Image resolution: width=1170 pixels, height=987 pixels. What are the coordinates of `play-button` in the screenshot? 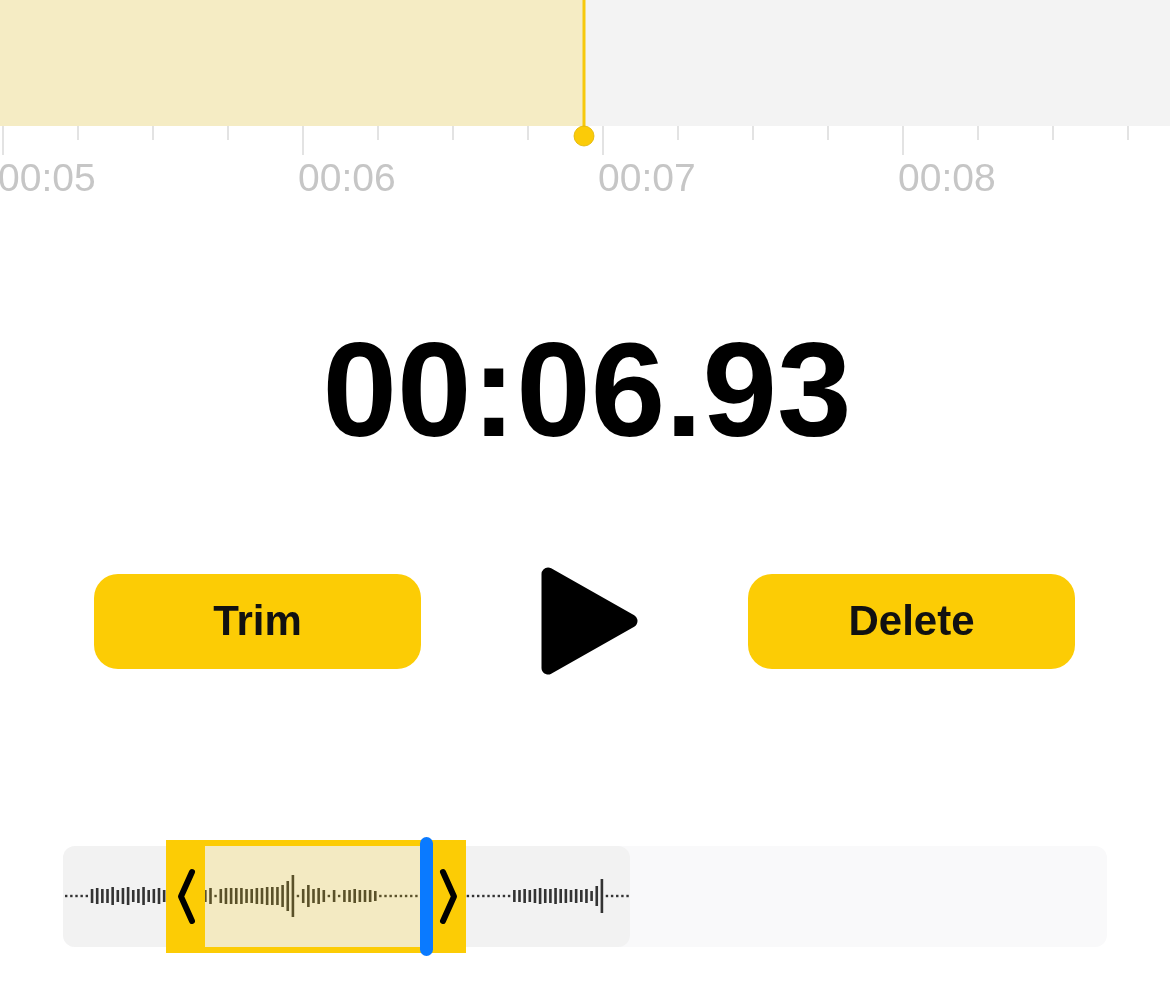 It's located at (589, 621).